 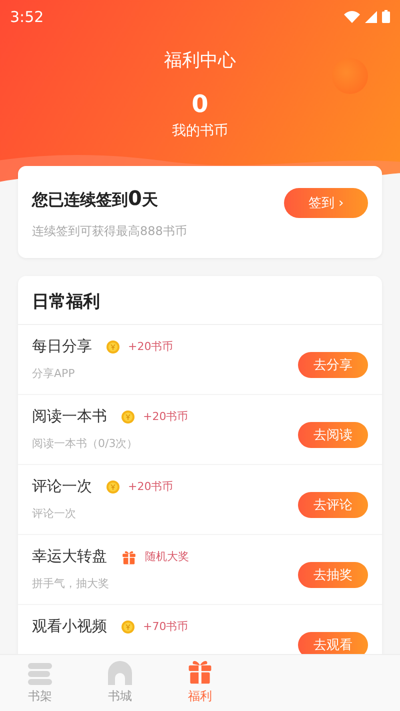 What do you see at coordinates (54, 373) in the screenshot?
I see `task-description: 分享APP` at bounding box center [54, 373].